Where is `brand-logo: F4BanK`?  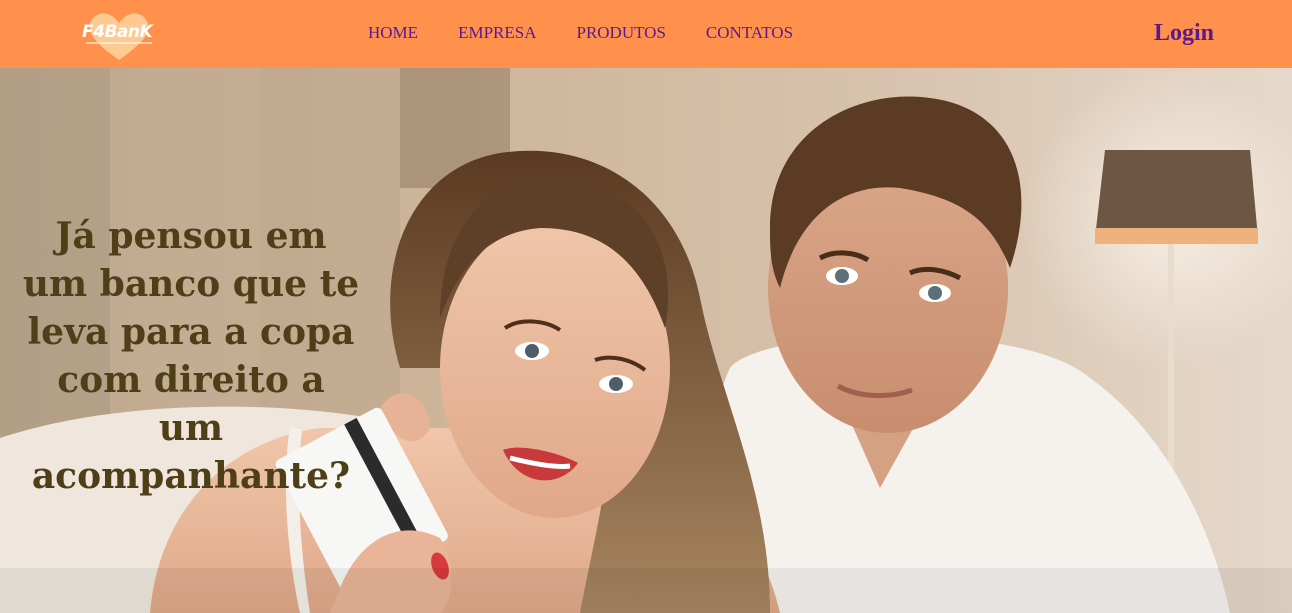
brand-logo: F4BanK is located at coordinates (117, 36).